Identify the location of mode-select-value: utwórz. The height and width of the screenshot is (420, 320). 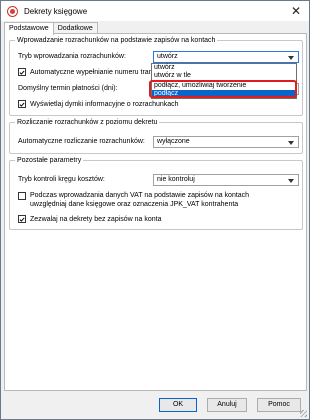
(167, 56).